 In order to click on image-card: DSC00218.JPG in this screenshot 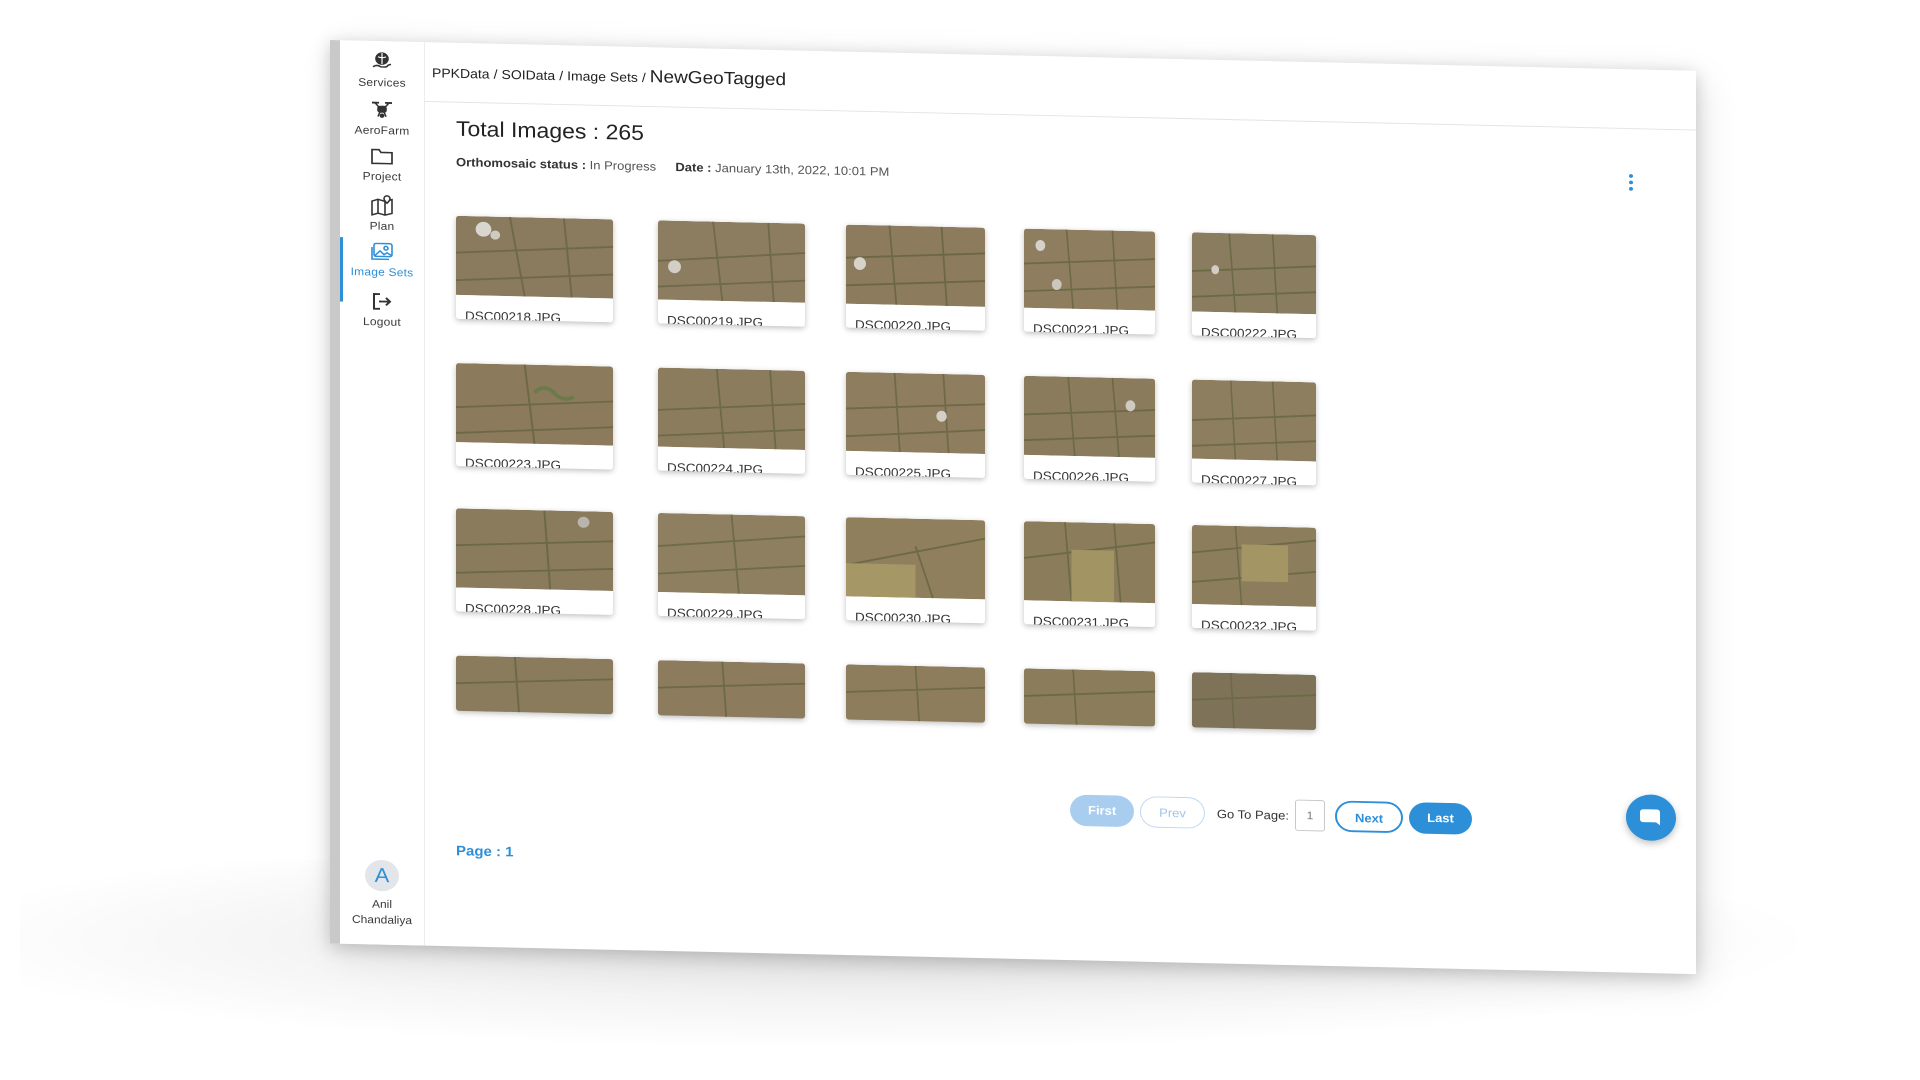, I will do `click(534, 269)`.